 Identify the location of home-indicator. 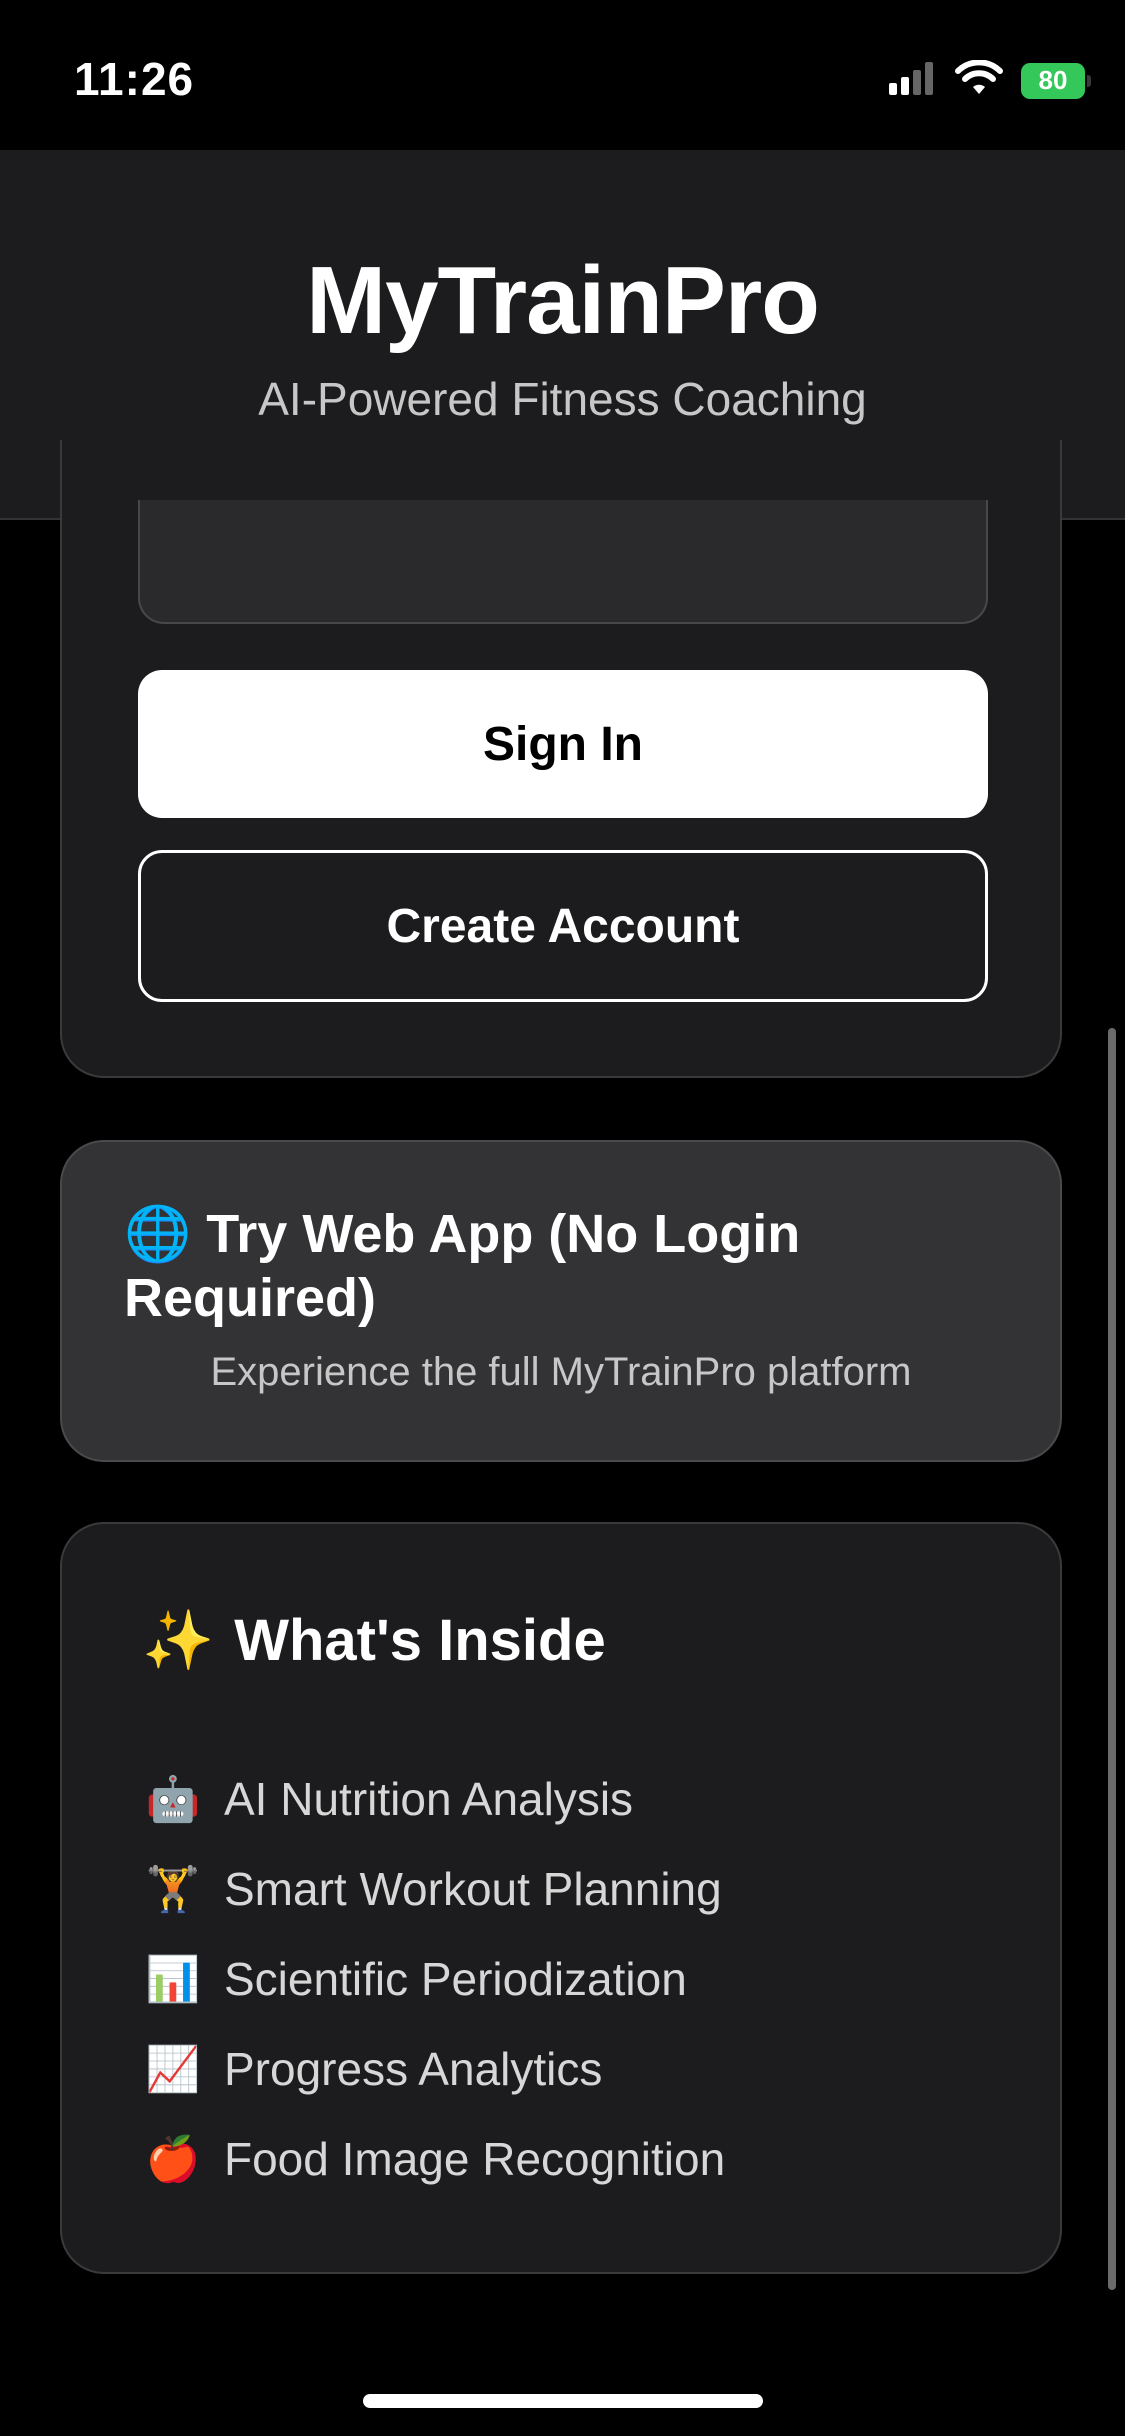
(563, 2401).